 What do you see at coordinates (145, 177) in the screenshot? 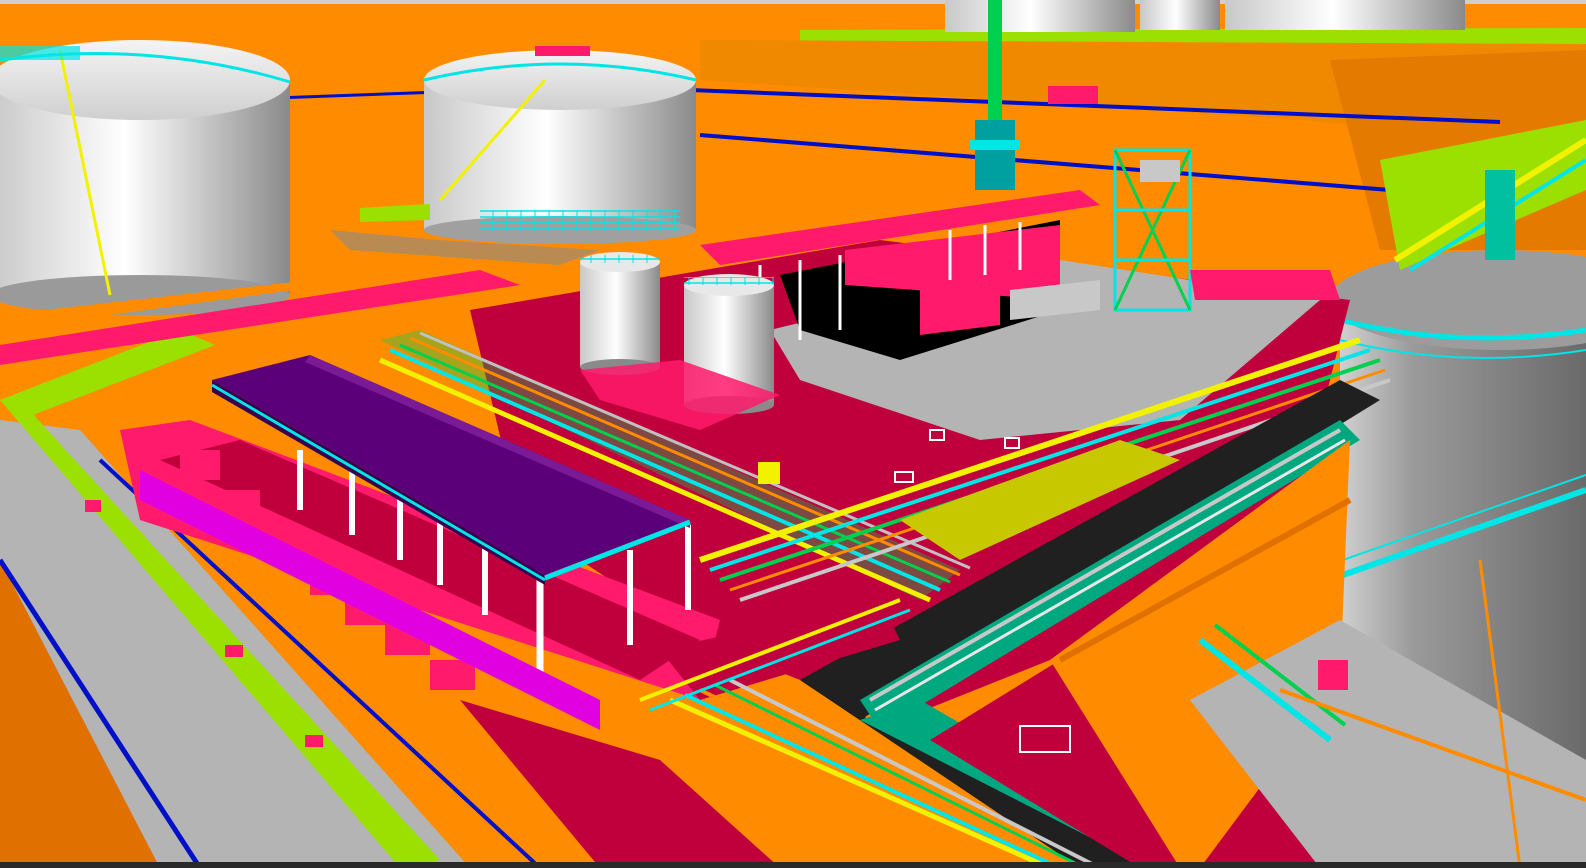
I see `storage-tank-left` at bounding box center [145, 177].